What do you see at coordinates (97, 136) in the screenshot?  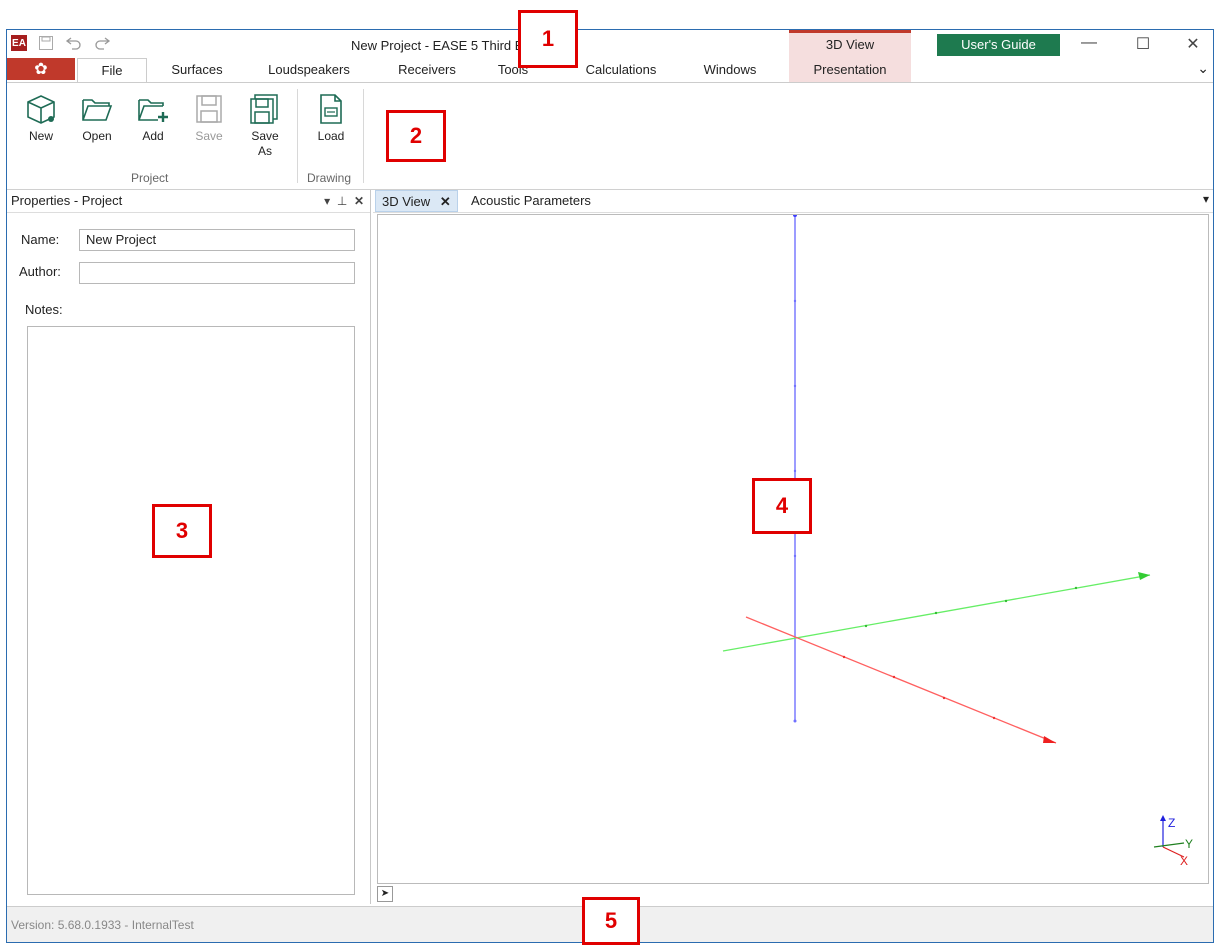 I see `open-button-label: Open` at bounding box center [97, 136].